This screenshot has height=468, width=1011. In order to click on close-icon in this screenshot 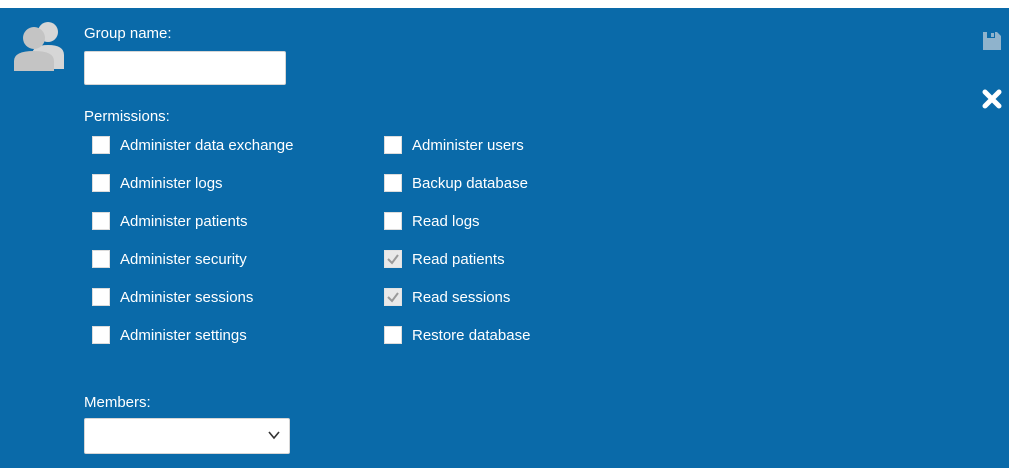, I will do `click(992, 99)`.